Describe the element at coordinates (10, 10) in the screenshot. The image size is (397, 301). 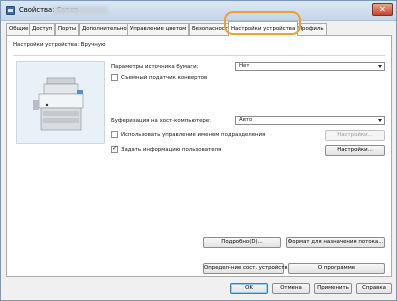
I see `printer-icon` at that location.